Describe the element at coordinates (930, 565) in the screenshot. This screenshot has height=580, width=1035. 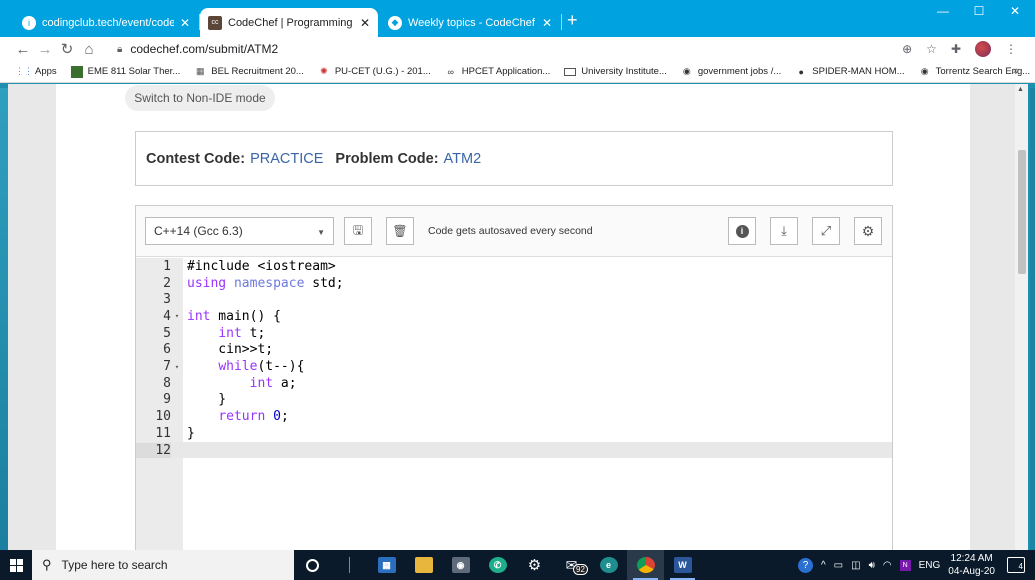
I see `input-language: ENG` at that location.